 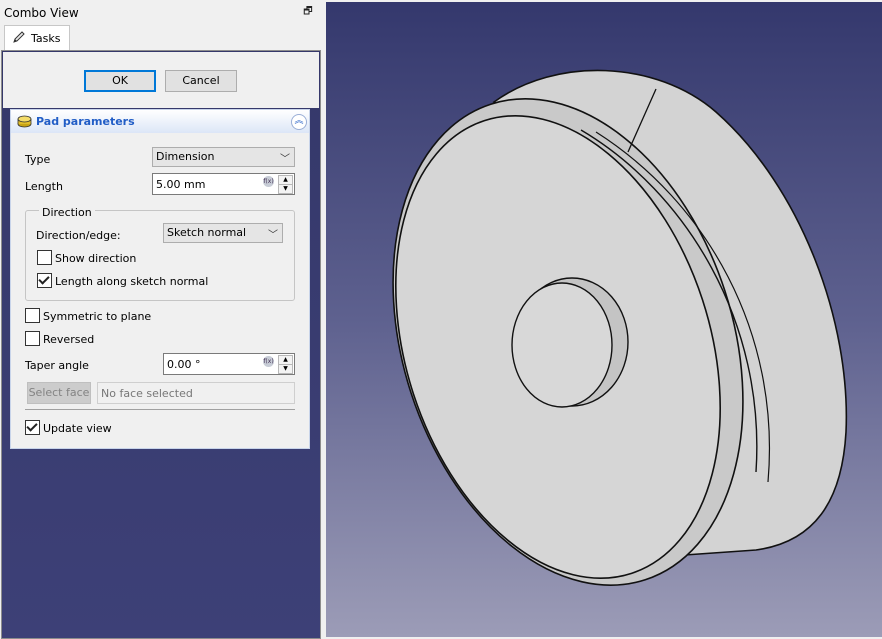 What do you see at coordinates (299, 122) in the screenshot?
I see `collapse-icon: ︽` at bounding box center [299, 122].